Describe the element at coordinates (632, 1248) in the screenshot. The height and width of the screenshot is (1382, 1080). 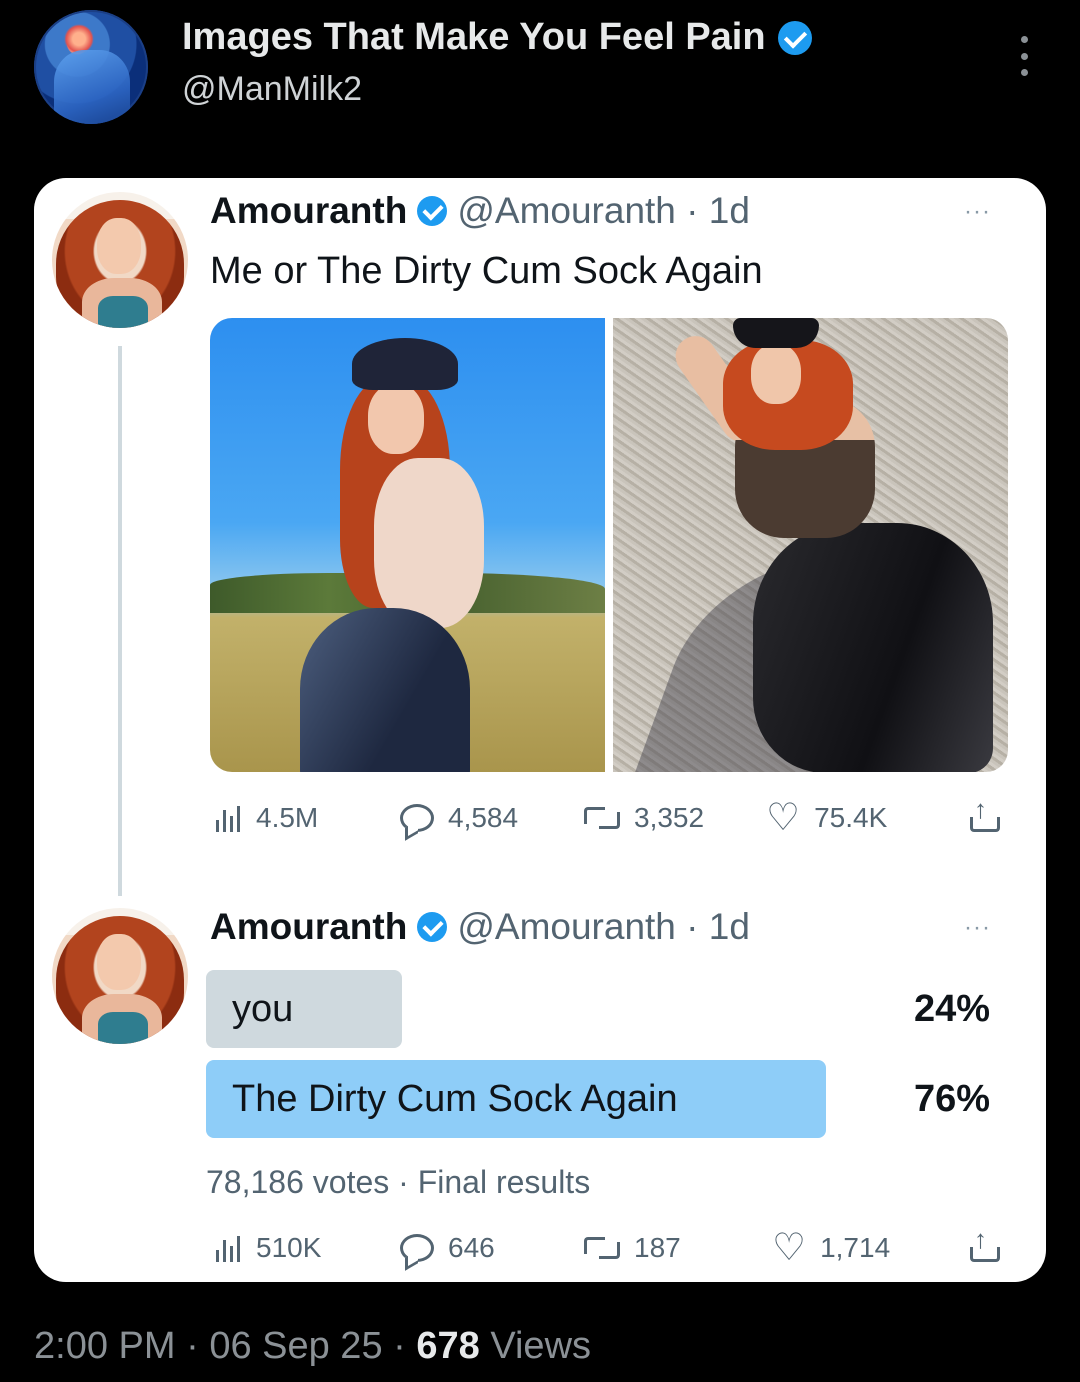
I see `repost-stat: 187` at that location.